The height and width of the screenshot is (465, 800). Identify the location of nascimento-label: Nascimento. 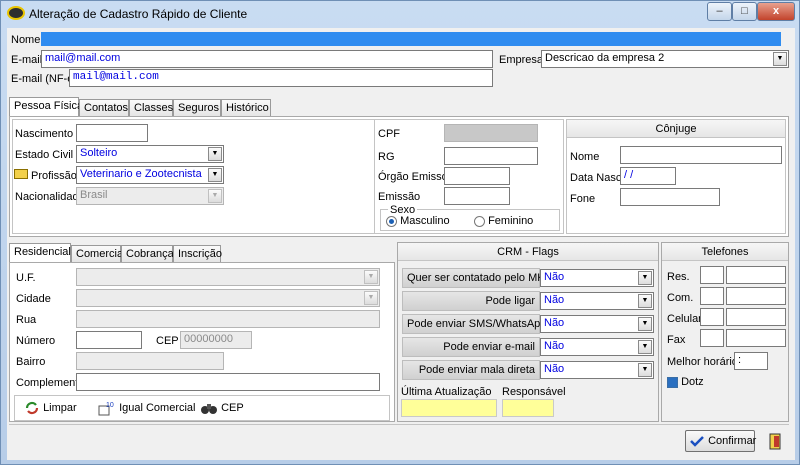
(44, 134).